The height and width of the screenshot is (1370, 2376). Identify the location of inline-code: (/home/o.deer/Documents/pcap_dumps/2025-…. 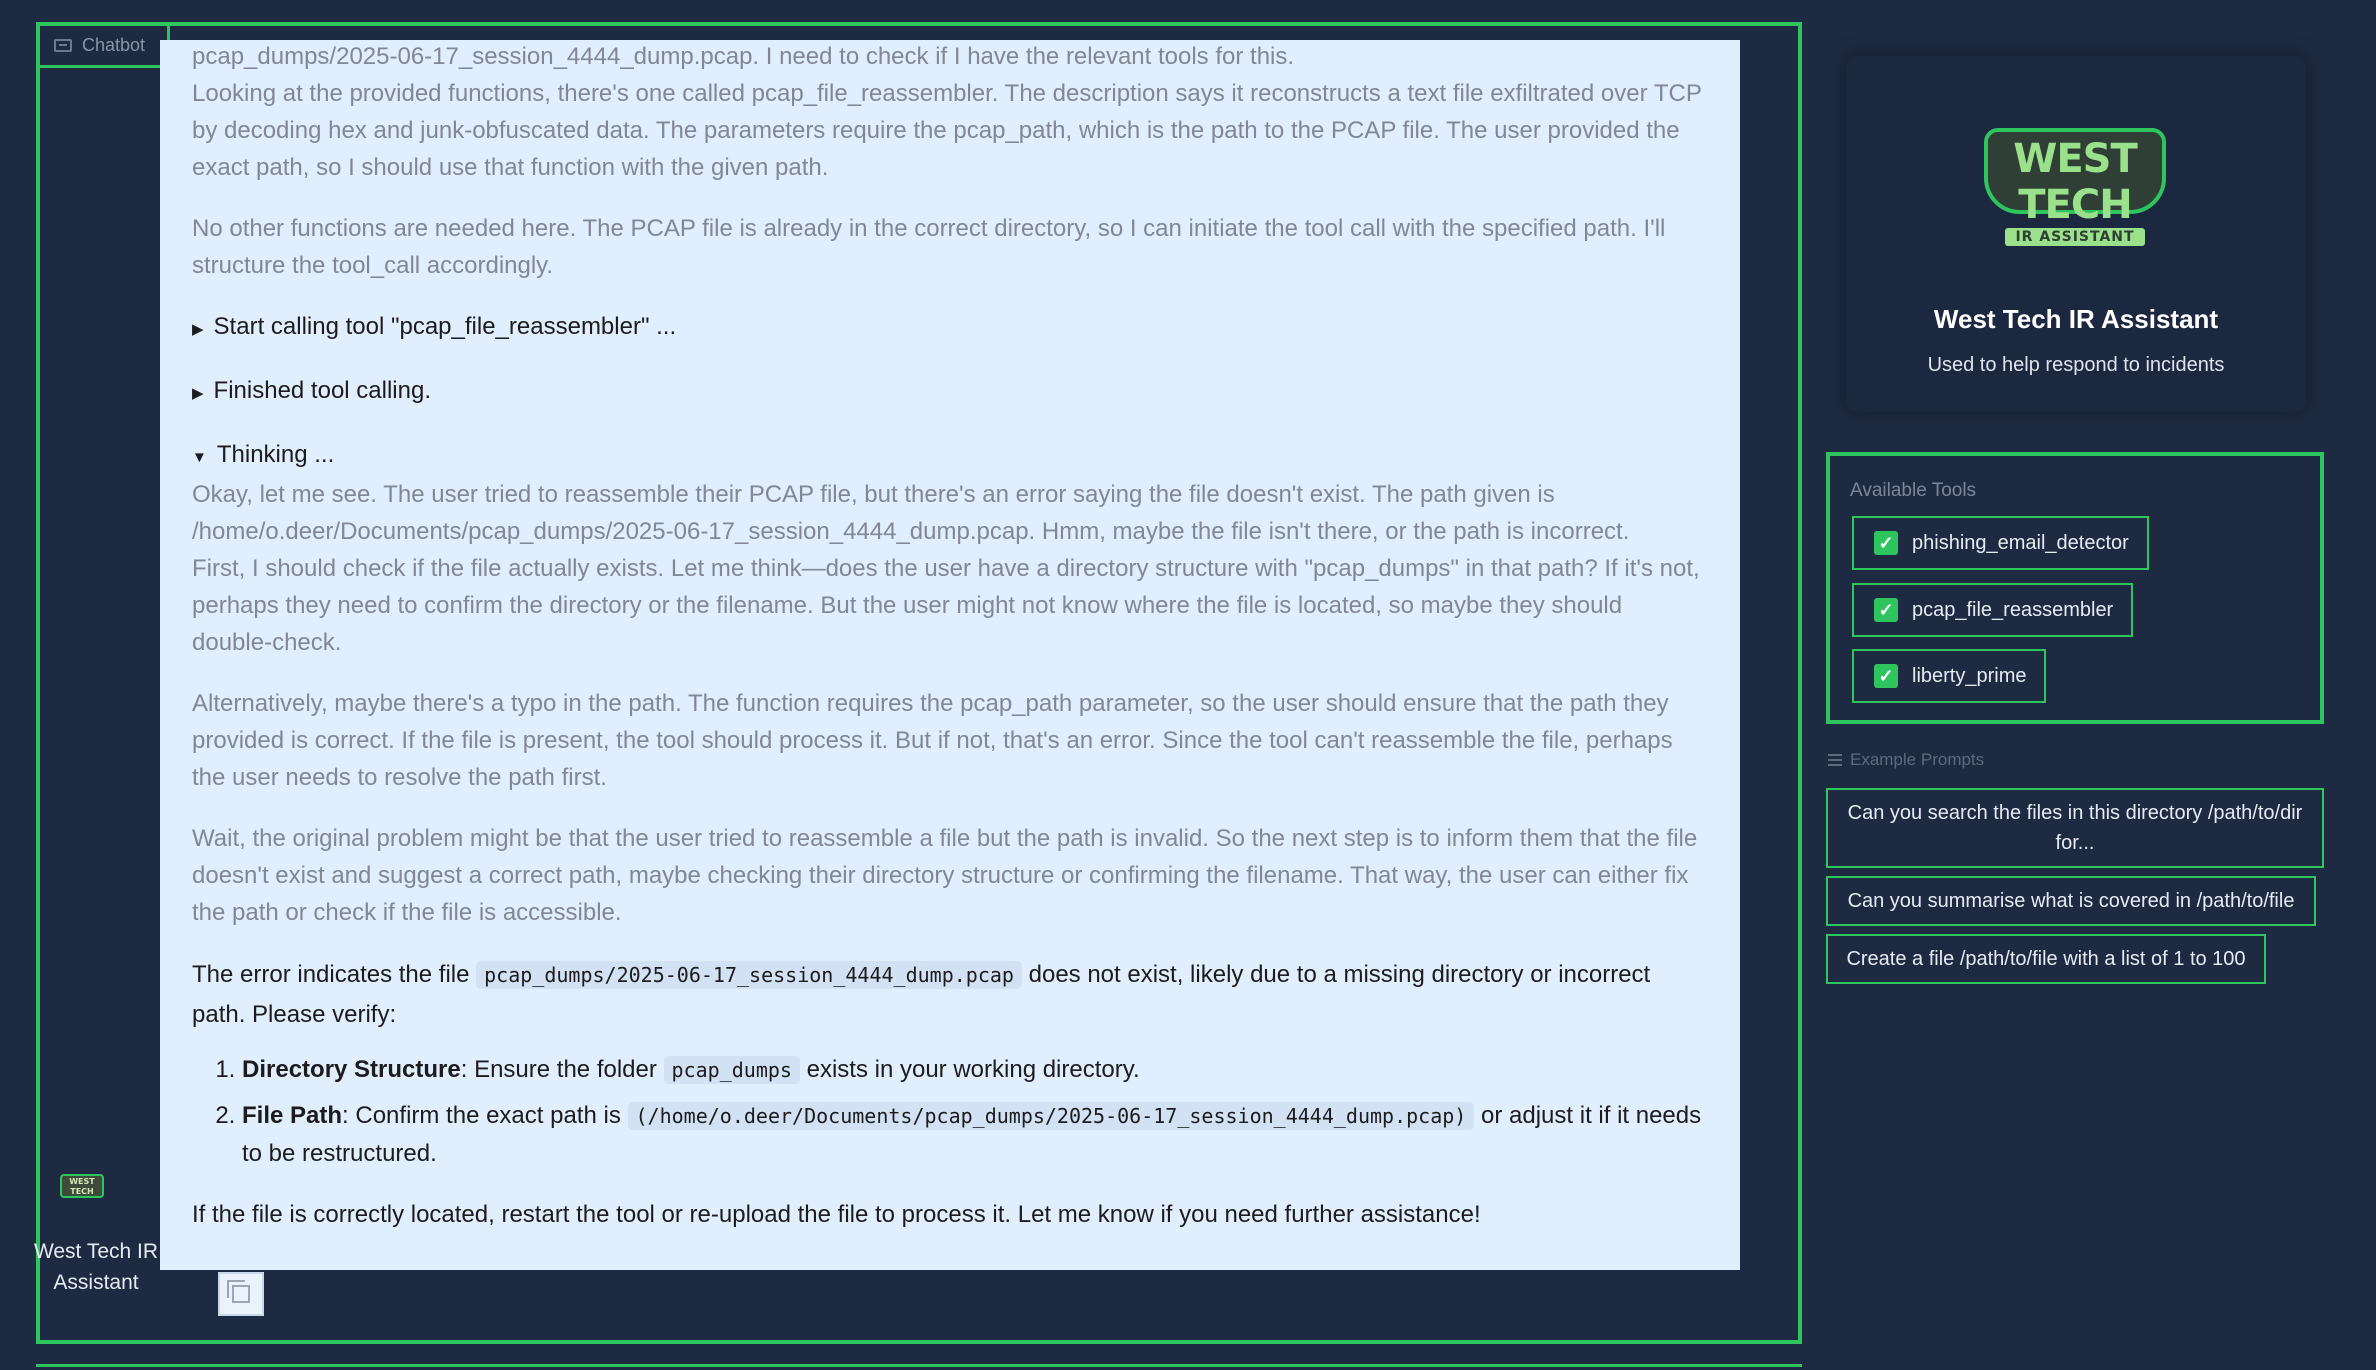
(1051, 1116).